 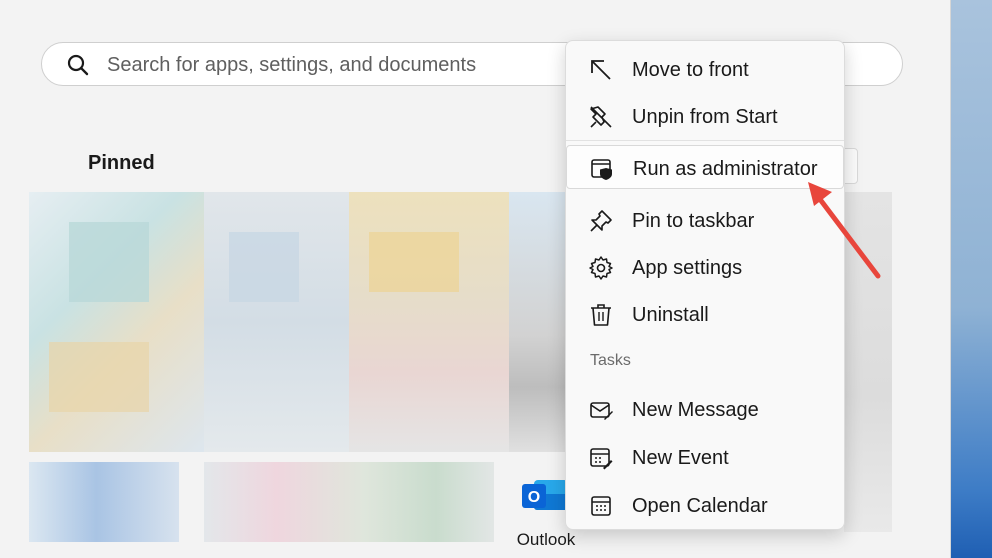 I want to click on gear-icon, so click(x=601, y=268).